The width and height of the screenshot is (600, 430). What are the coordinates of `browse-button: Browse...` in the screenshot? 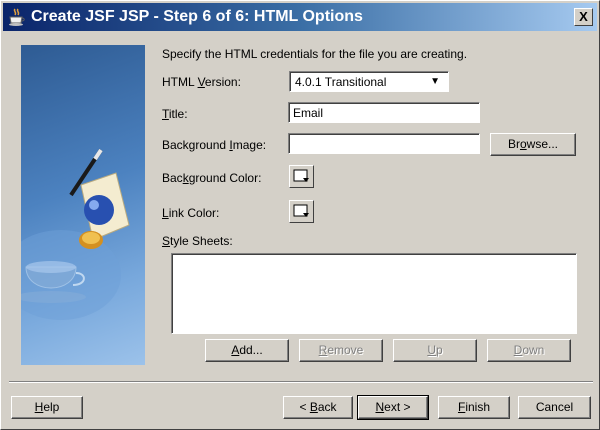 It's located at (533, 144).